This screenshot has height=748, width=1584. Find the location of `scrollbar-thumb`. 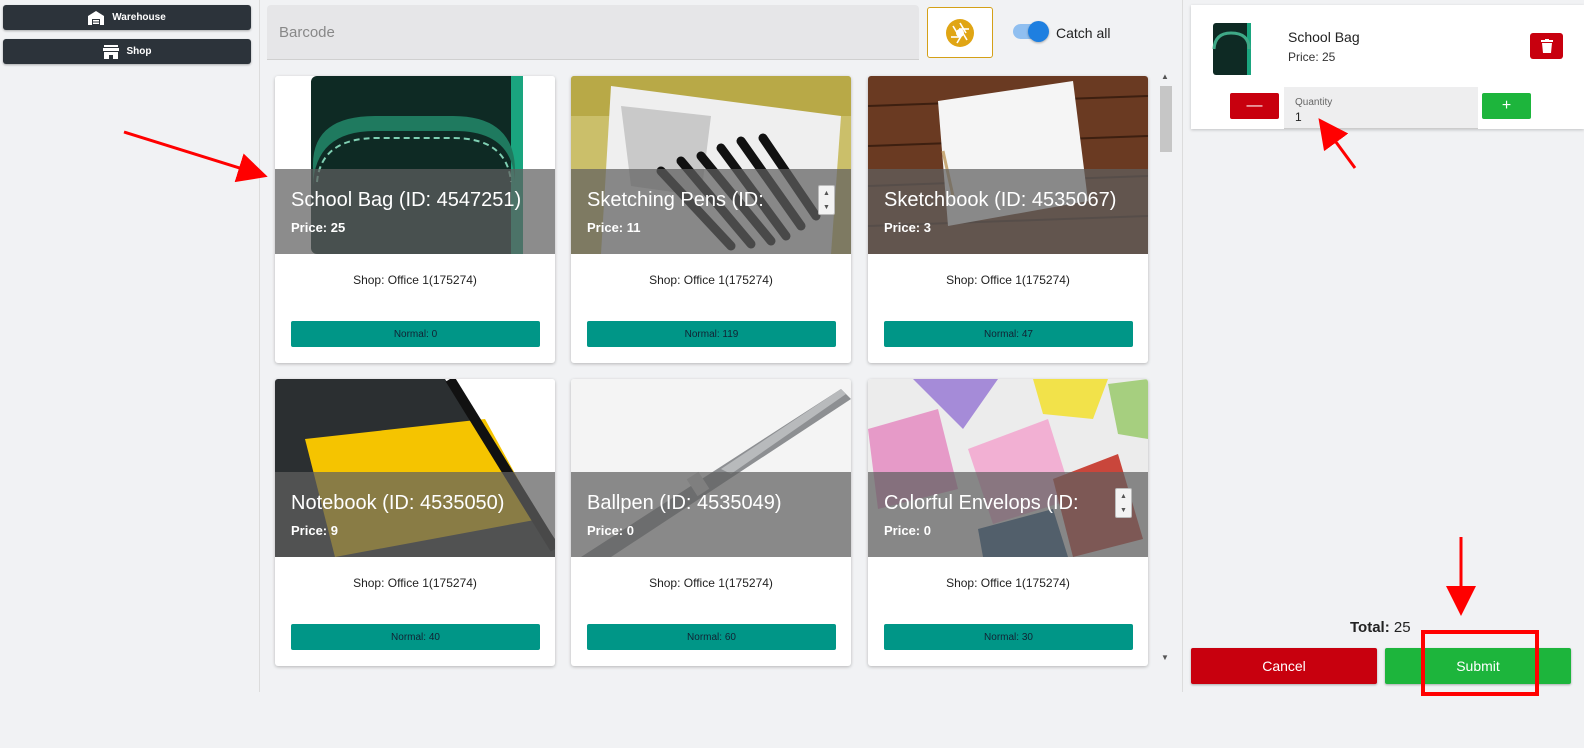

scrollbar-thumb is located at coordinates (1166, 119).